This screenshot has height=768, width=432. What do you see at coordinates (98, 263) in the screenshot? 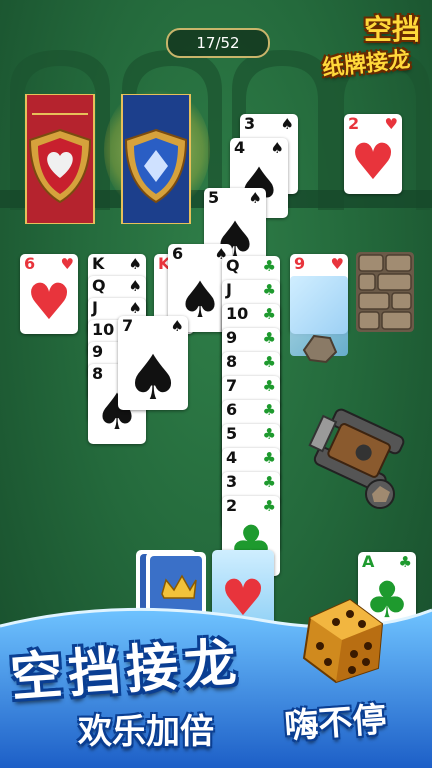
I see `card-rank: K` at bounding box center [98, 263].